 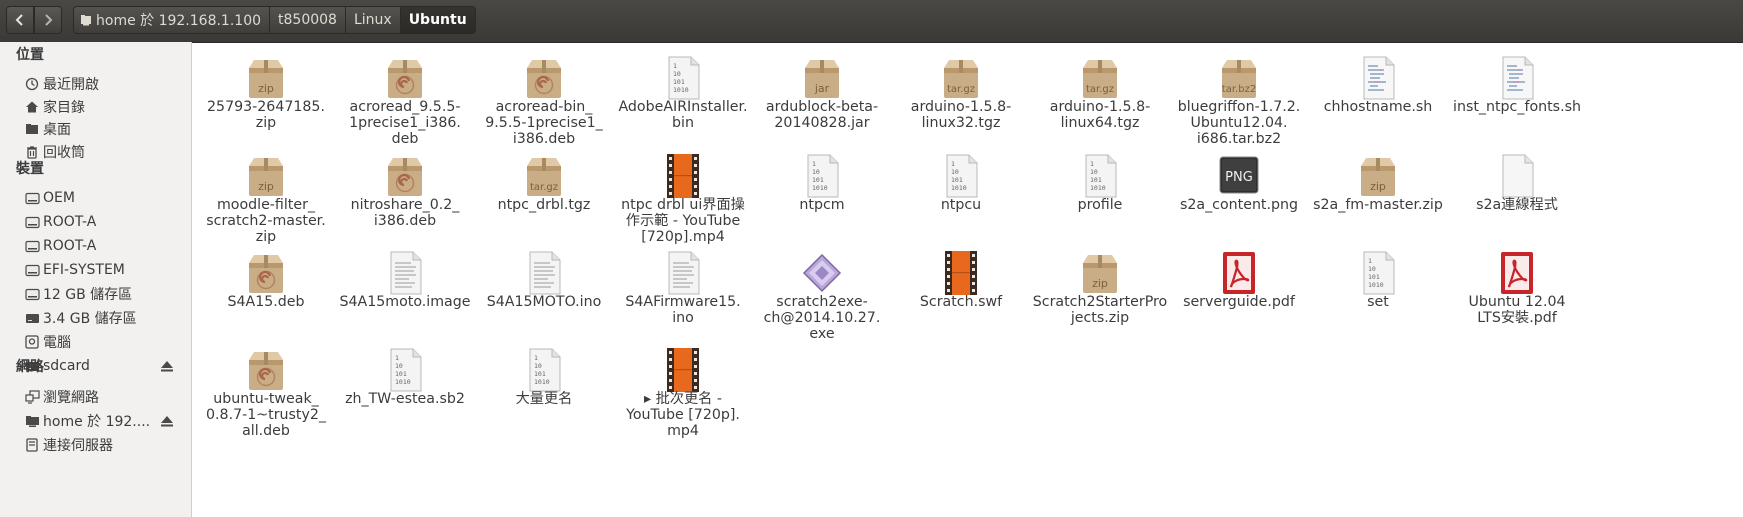 I want to click on breadcrumb-current: Ubuntu, so click(x=438, y=20).